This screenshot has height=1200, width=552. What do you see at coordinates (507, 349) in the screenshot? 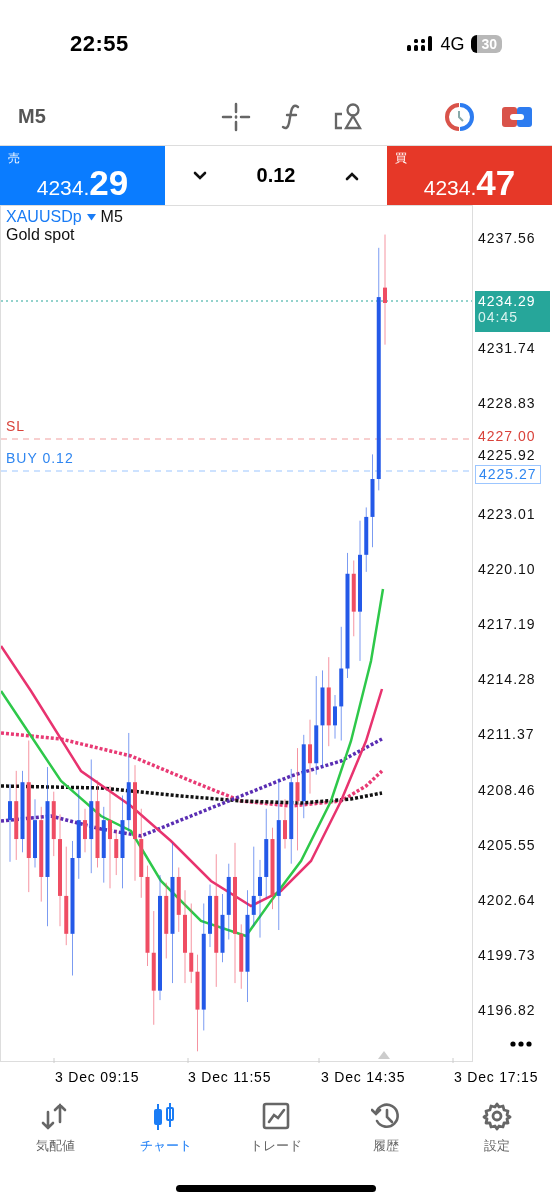
I see `price-tick: 4231.74` at bounding box center [507, 349].